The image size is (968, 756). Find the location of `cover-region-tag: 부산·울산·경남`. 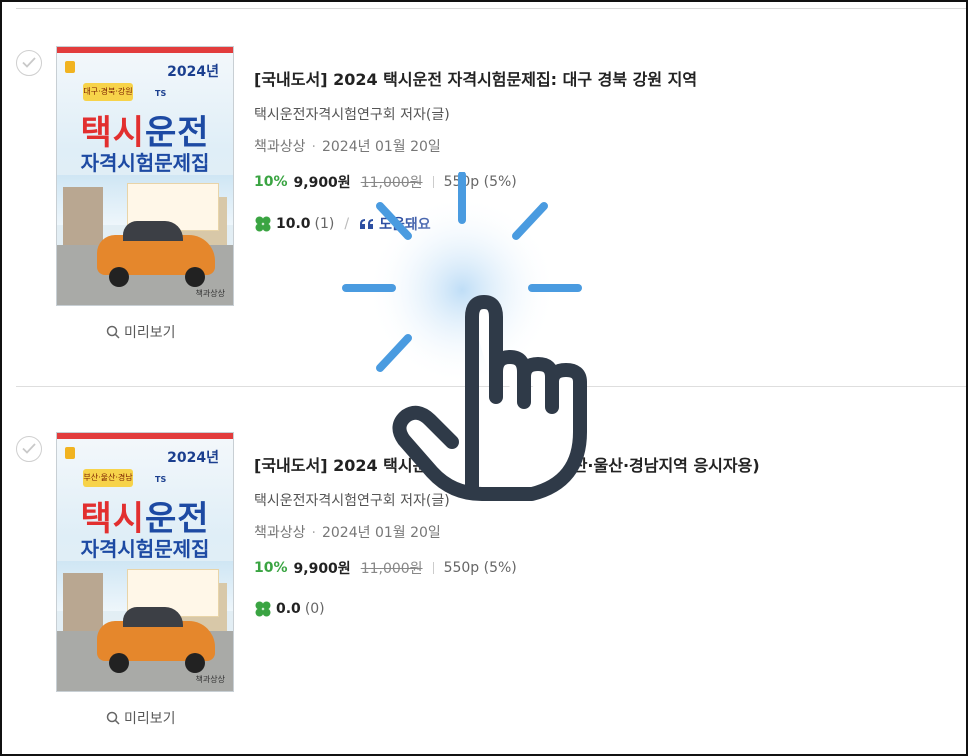

cover-region-tag: 부산·울산·경남 is located at coordinates (108, 478).